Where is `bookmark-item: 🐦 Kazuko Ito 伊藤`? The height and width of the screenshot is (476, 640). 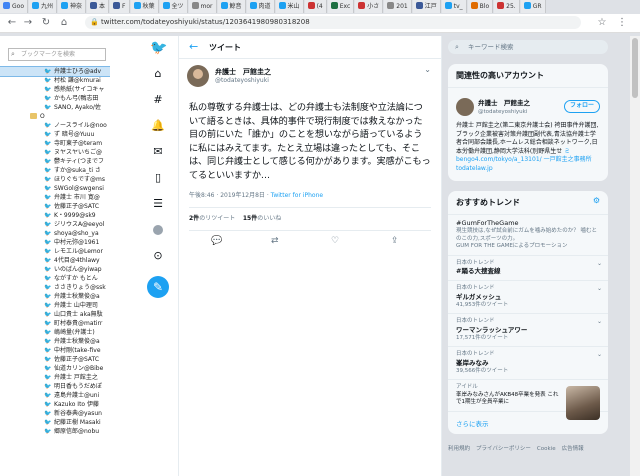 bookmark-item: 🐦 Kazuko Ito 伊藤 is located at coordinates (55, 404).